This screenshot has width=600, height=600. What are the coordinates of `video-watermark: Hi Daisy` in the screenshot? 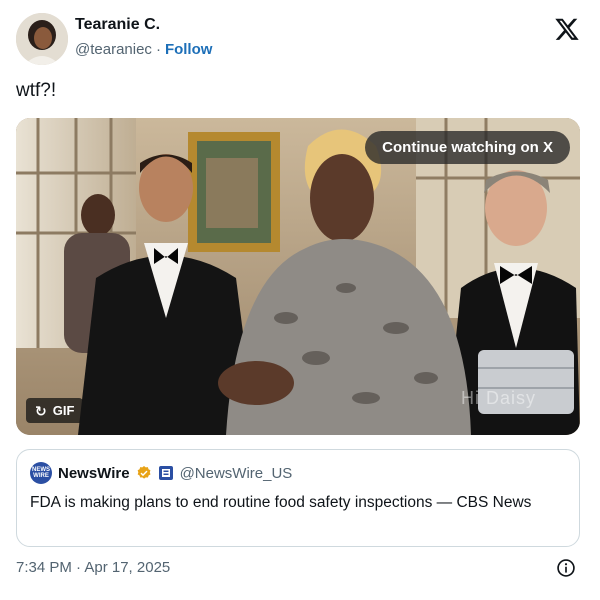 It's located at (498, 398).